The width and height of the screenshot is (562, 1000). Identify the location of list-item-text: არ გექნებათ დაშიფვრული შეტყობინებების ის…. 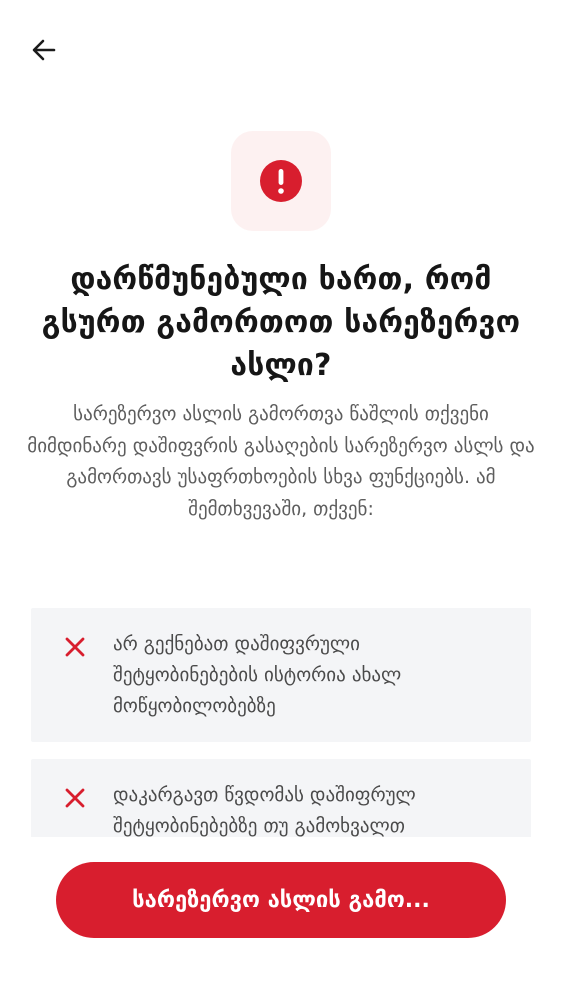
(257, 675).